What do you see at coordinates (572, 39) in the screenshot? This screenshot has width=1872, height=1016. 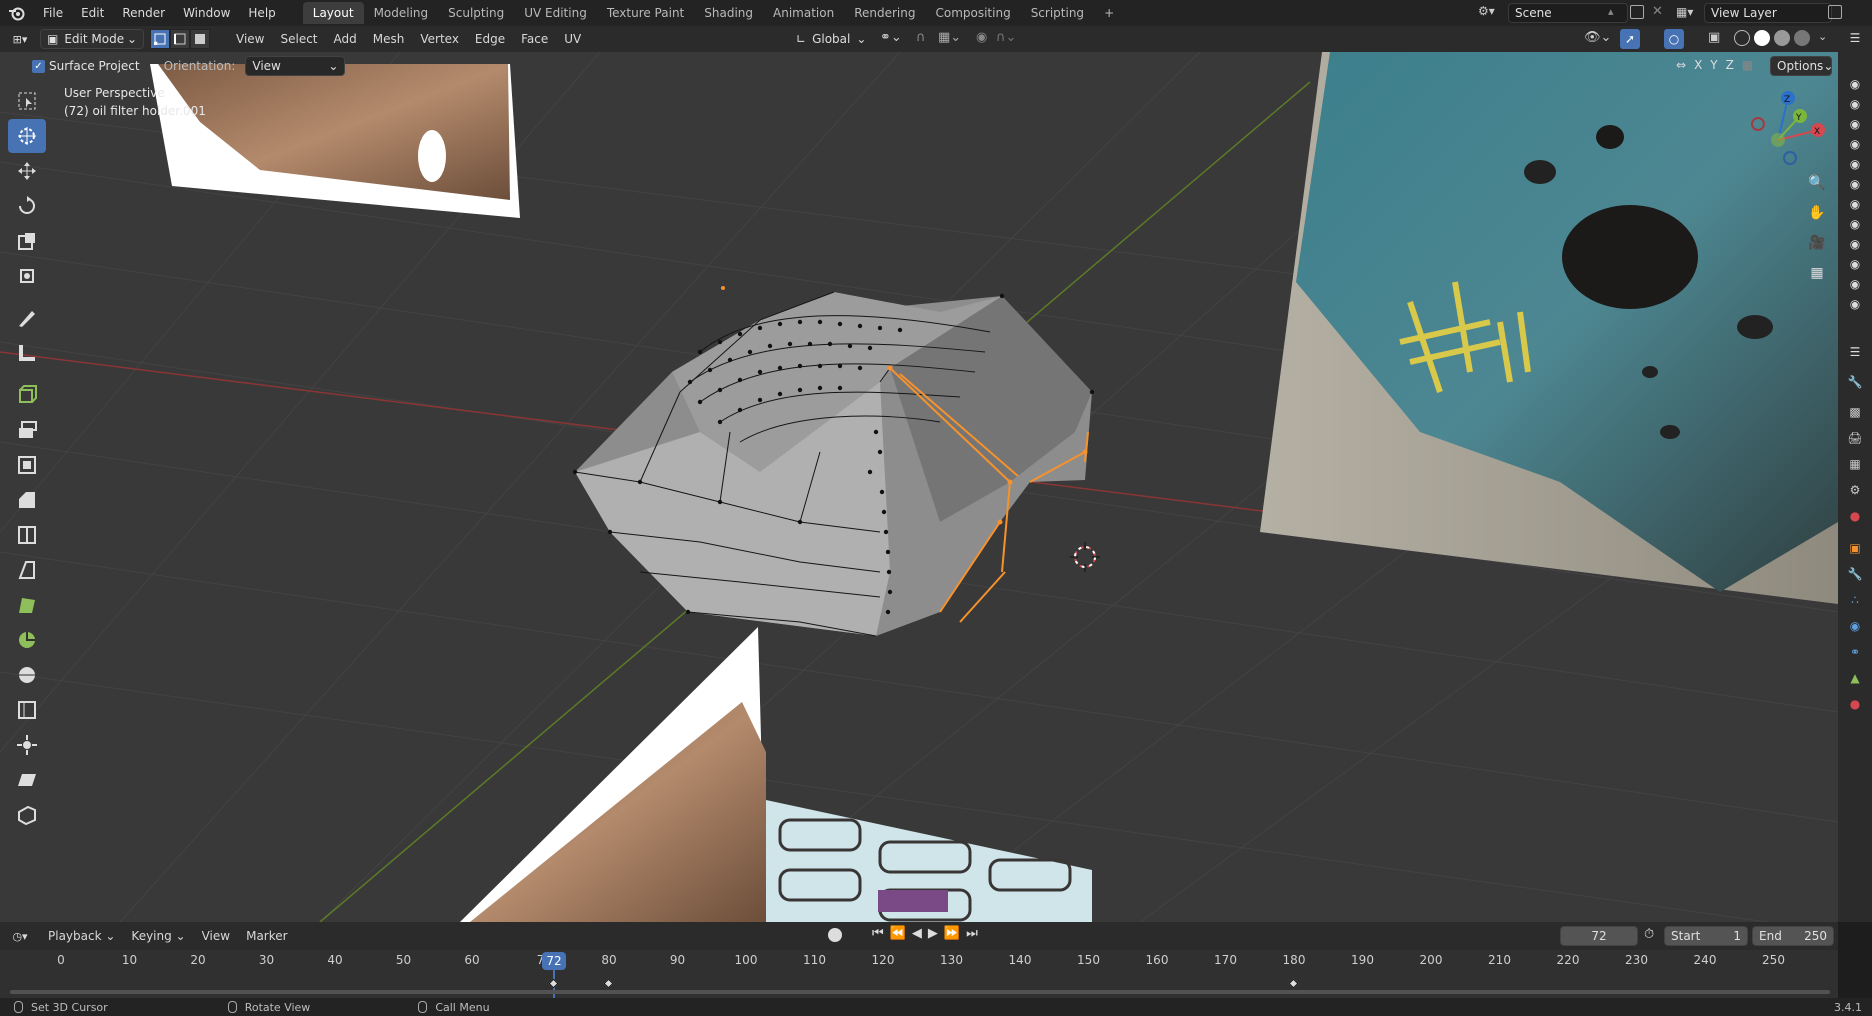 I see `menu-uv: UV` at bounding box center [572, 39].